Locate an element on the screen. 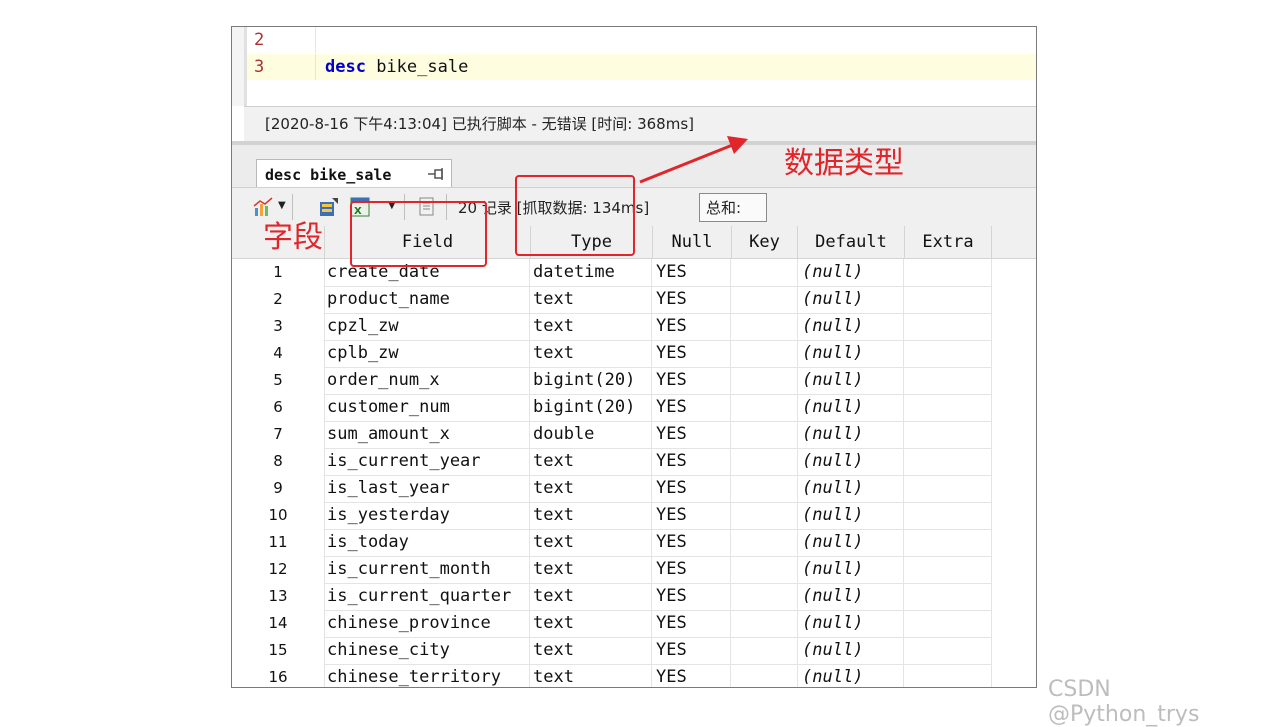 This screenshot has height=727, width=1267. cell-field: is_current_quarter is located at coordinates (427, 596).